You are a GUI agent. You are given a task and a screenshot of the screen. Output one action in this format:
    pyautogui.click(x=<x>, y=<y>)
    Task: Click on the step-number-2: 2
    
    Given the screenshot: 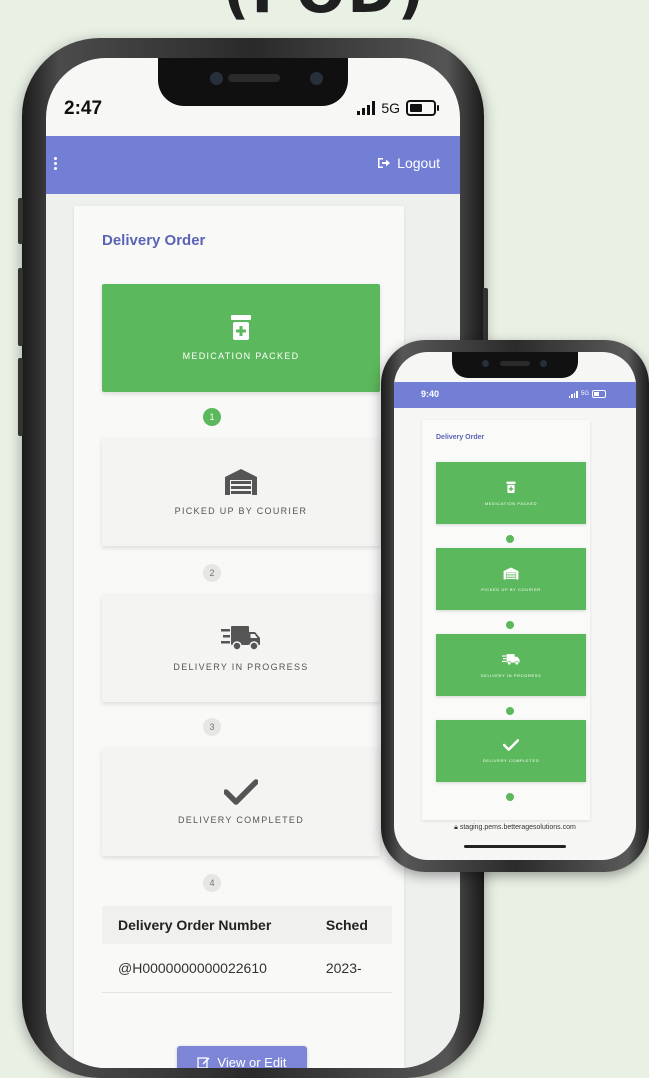 What is the action you would take?
    pyautogui.click(x=212, y=573)
    